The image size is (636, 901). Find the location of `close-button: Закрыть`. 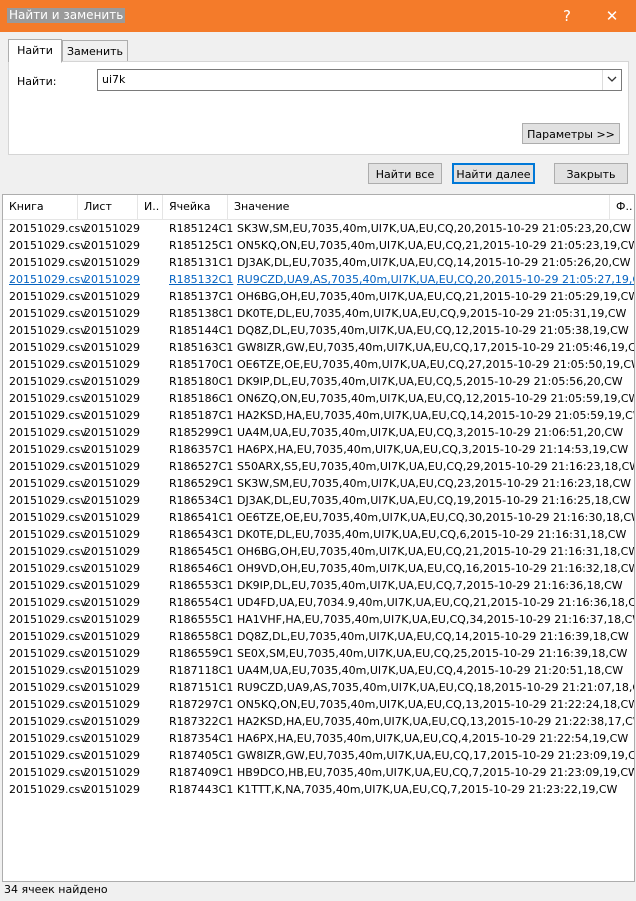

close-button: Закрыть is located at coordinates (591, 173).